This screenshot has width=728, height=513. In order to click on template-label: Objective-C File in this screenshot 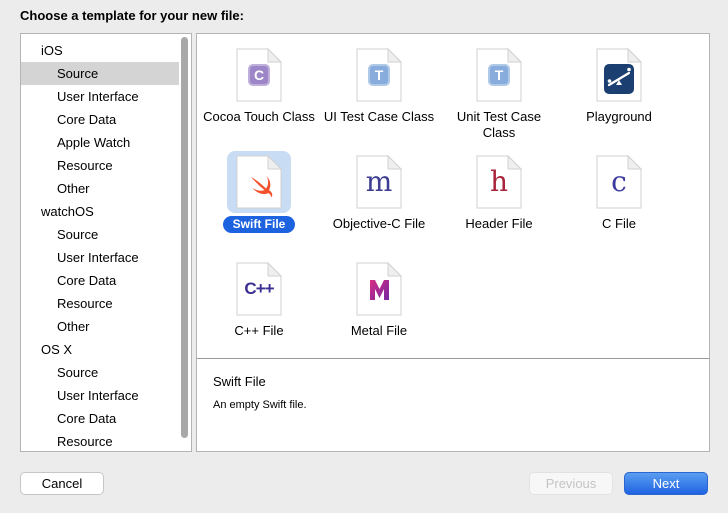, I will do `click(379, 223)`.